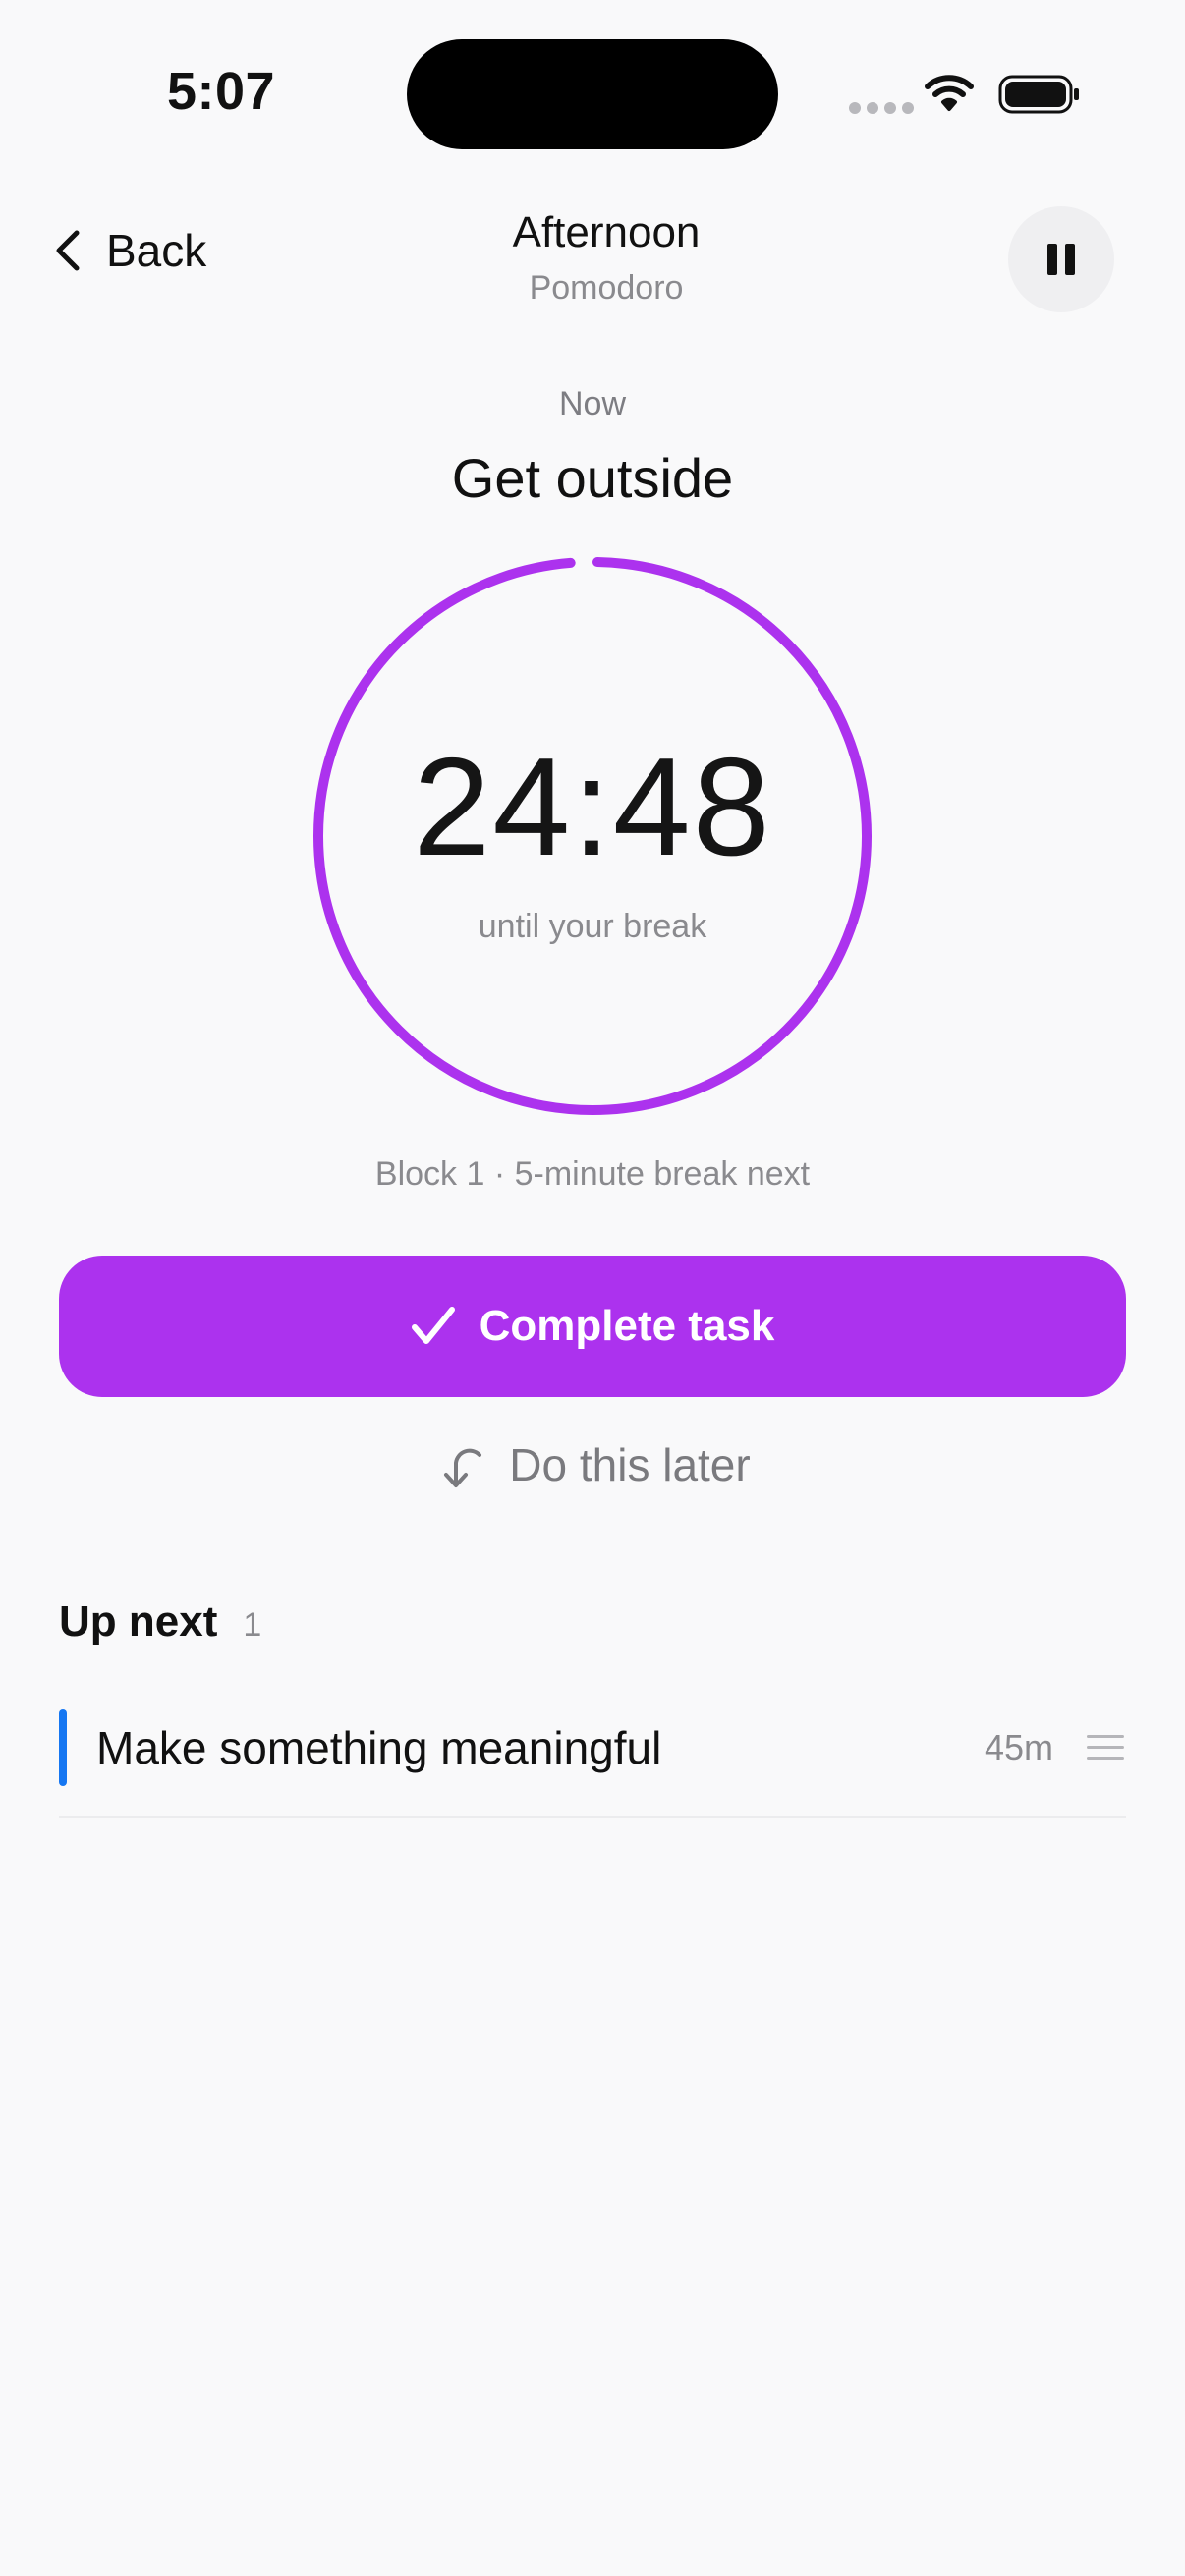 This screenshot has width=1185, height=2576. I want to click on battery-icon, so click(1040, 97).